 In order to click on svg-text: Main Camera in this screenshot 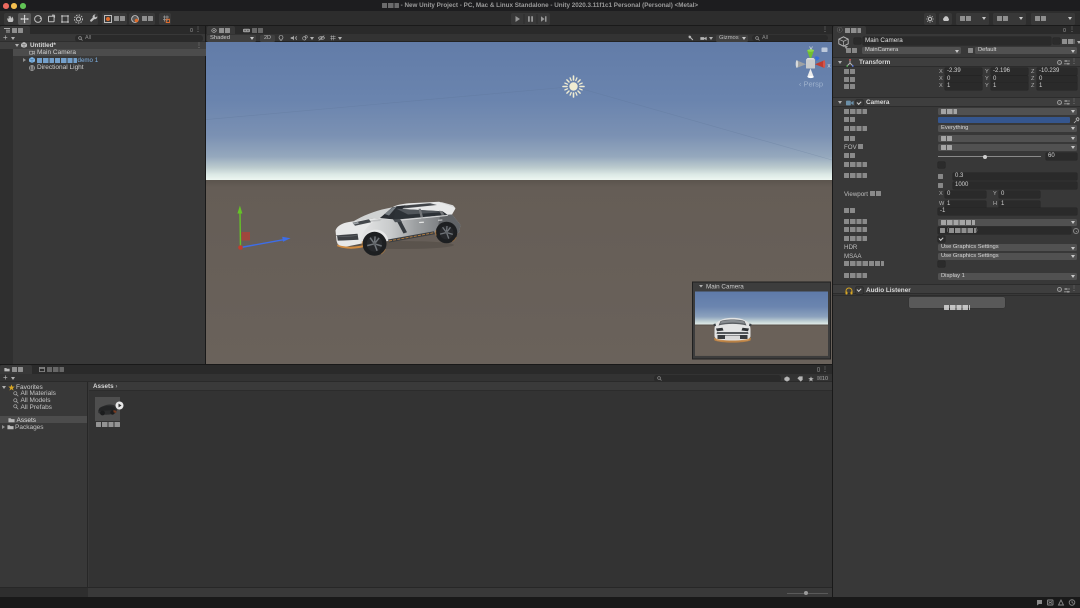, I will do `click(725, 287)`.